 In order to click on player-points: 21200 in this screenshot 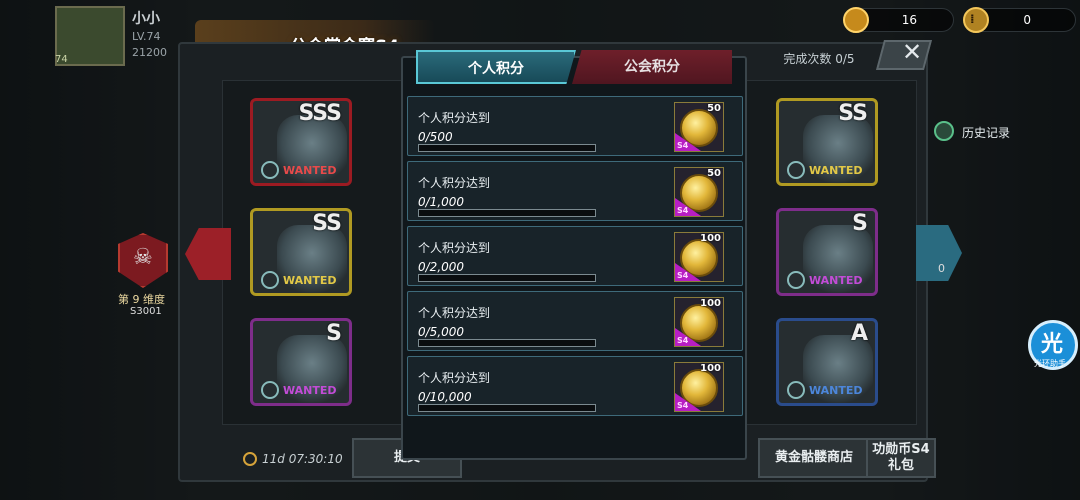, I will do `click(149, 52)`.